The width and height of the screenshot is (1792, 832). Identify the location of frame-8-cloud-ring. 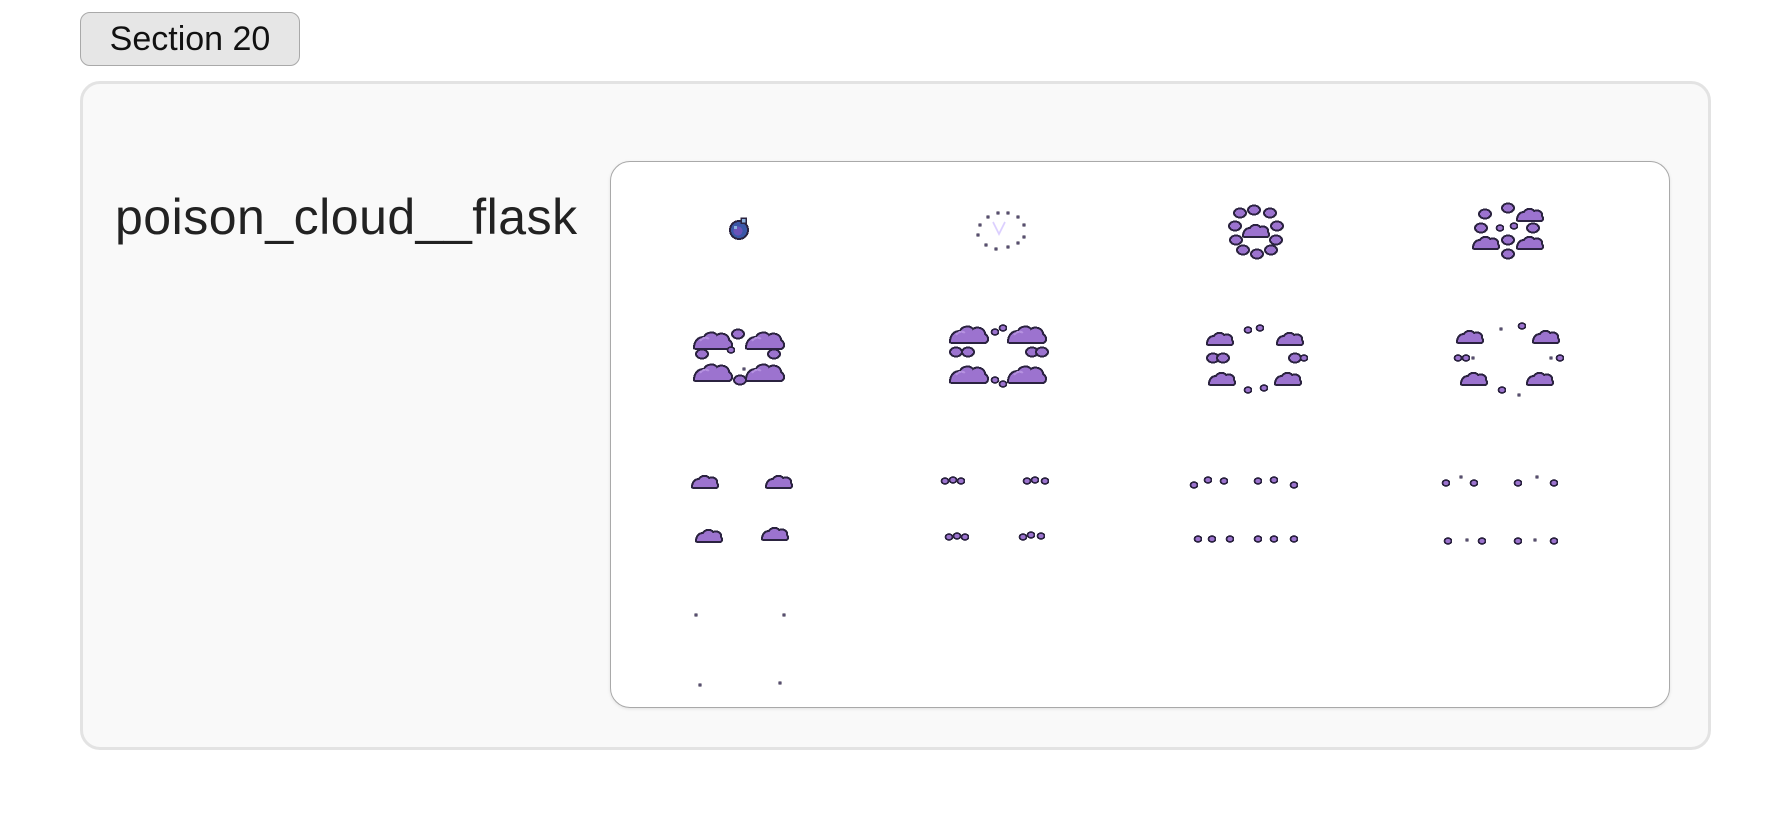
(1509, 359).